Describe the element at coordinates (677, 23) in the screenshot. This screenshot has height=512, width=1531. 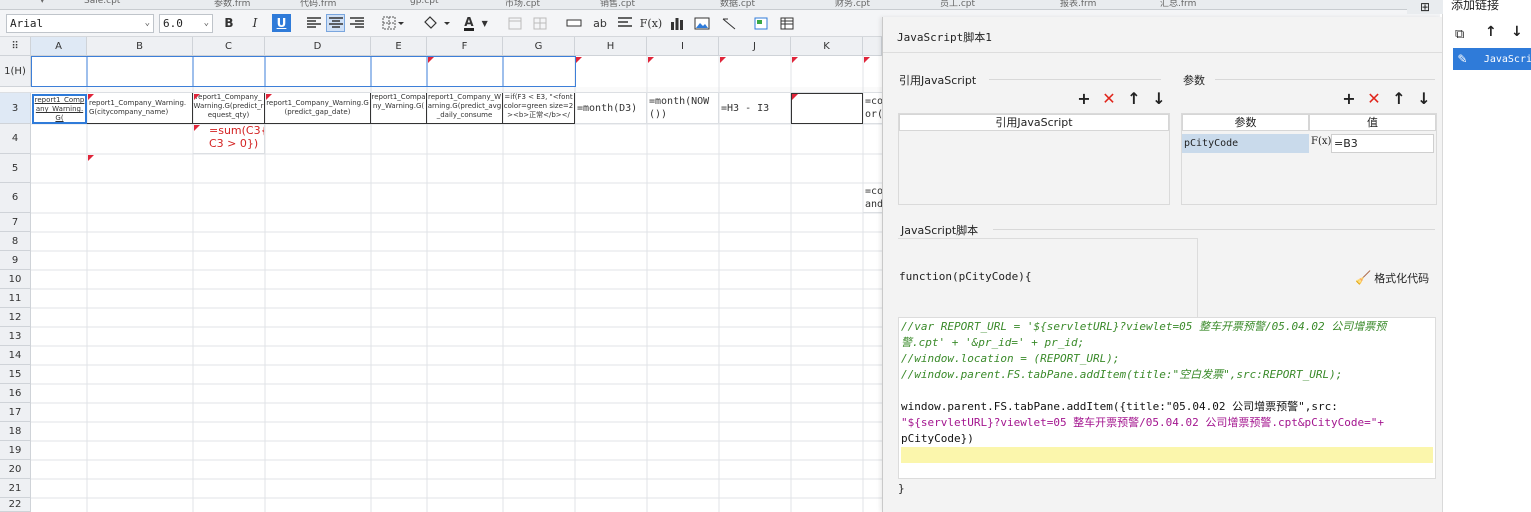
I see `chart-icon` at that location.